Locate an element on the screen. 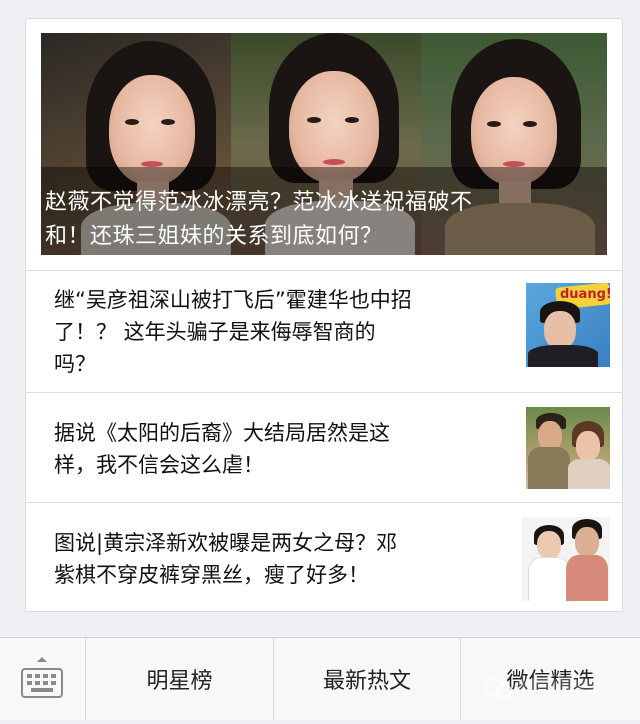 Image resolution: width=640 pixels, height=724 pixels. hero-title: 赵薇不觉得范冰冰漂亮？范冰冰送祝福破不 和！还珠三姐妹的关系到底如何？ is located at coordinates (324, 220).